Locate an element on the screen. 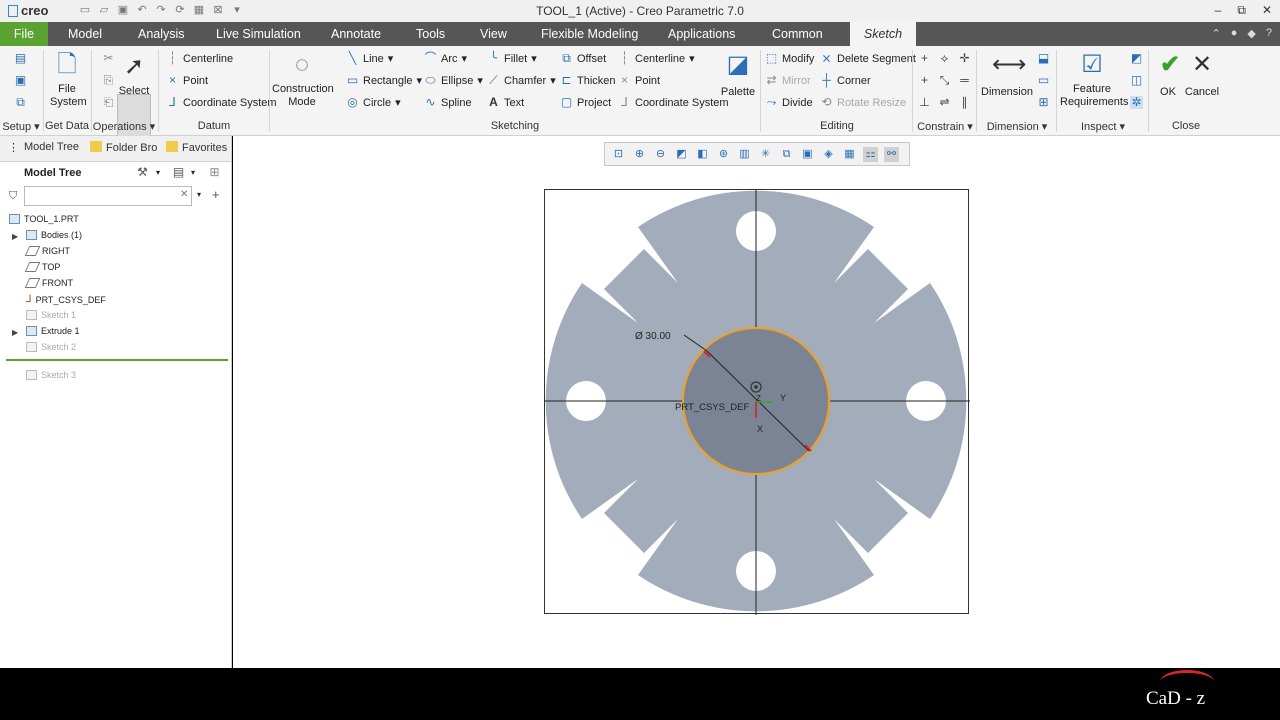 This screenshot has width=1280, height=720. copy-icon: ⎘ is located at coordinates (108, 80).